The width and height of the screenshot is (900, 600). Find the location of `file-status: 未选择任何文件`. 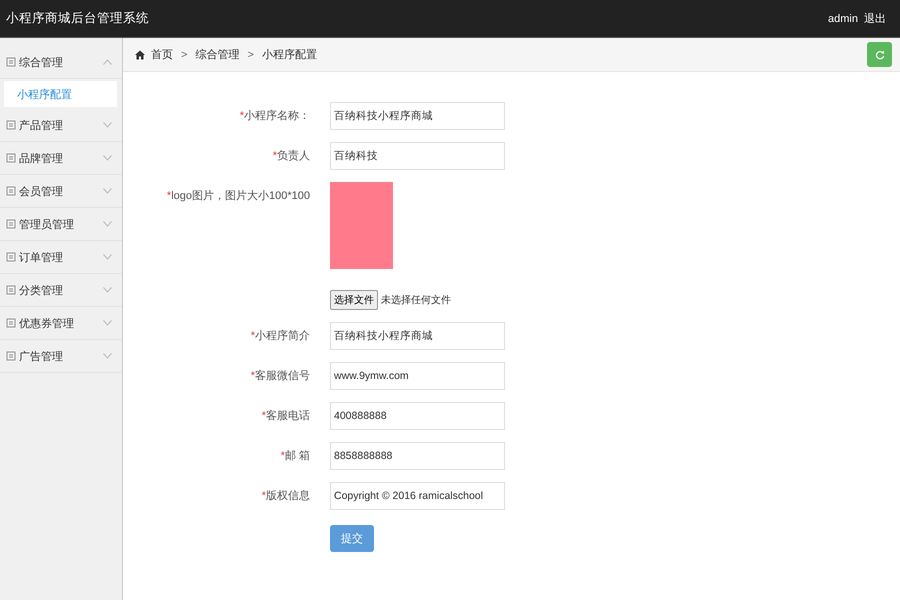

file-status: 未选择任何文件 is located at coordinates (416, 300).